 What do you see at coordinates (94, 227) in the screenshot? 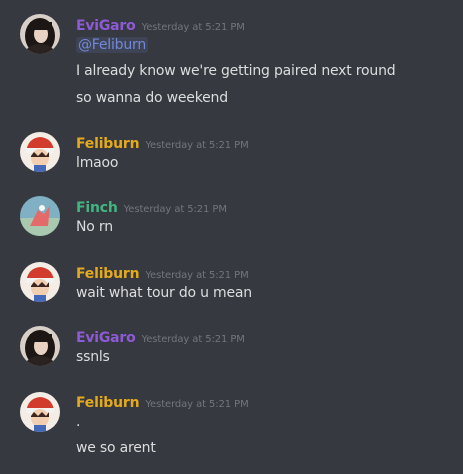
I see `message-line: No rn` at bounding box center [94, 227].